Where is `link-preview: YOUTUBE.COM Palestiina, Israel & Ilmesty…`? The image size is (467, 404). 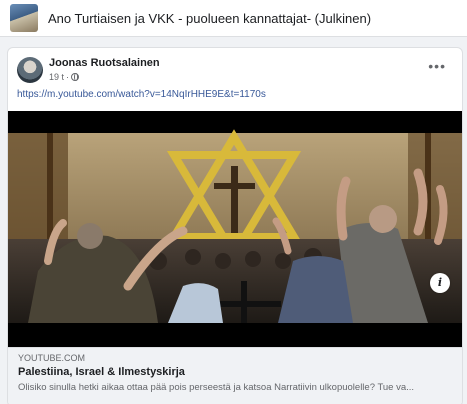 link-preview: YOUTUBE.COM Palestiina, Israel & Ilmesty… is located at coordinates (235, 375).